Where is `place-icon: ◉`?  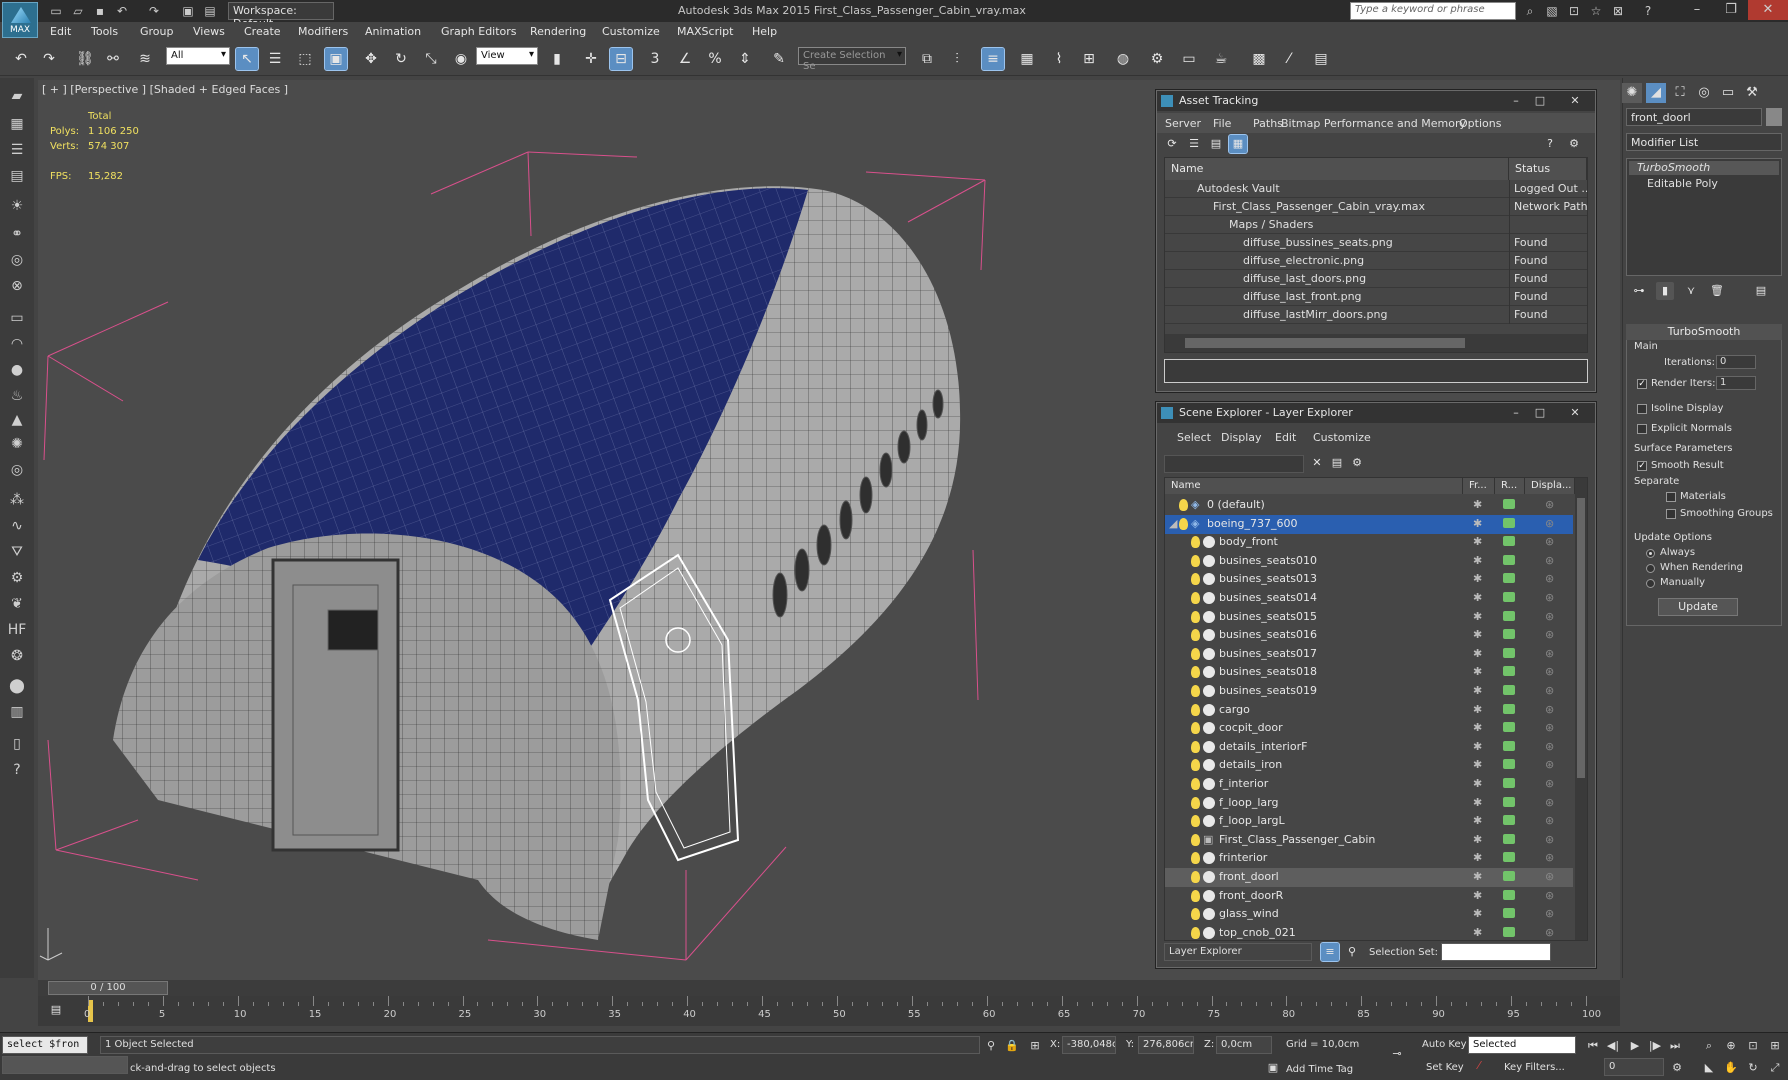 place-icon: ◉ is located at coordinates (461, 59).